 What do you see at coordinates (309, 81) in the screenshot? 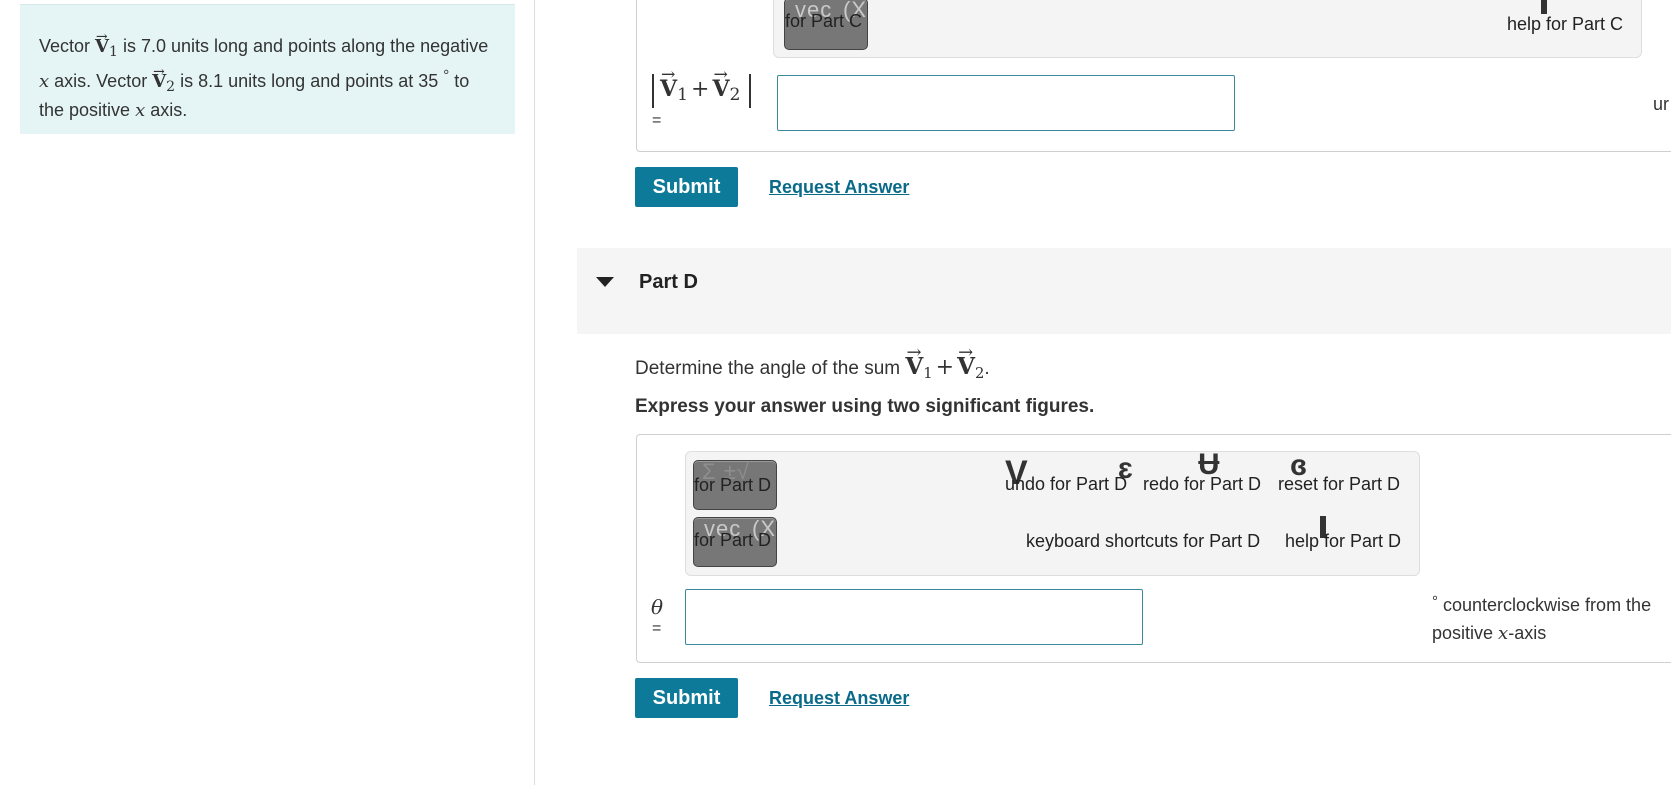
I see `problem-text: is 8.1 units long and points at 35` at bounding box center [309, 81].